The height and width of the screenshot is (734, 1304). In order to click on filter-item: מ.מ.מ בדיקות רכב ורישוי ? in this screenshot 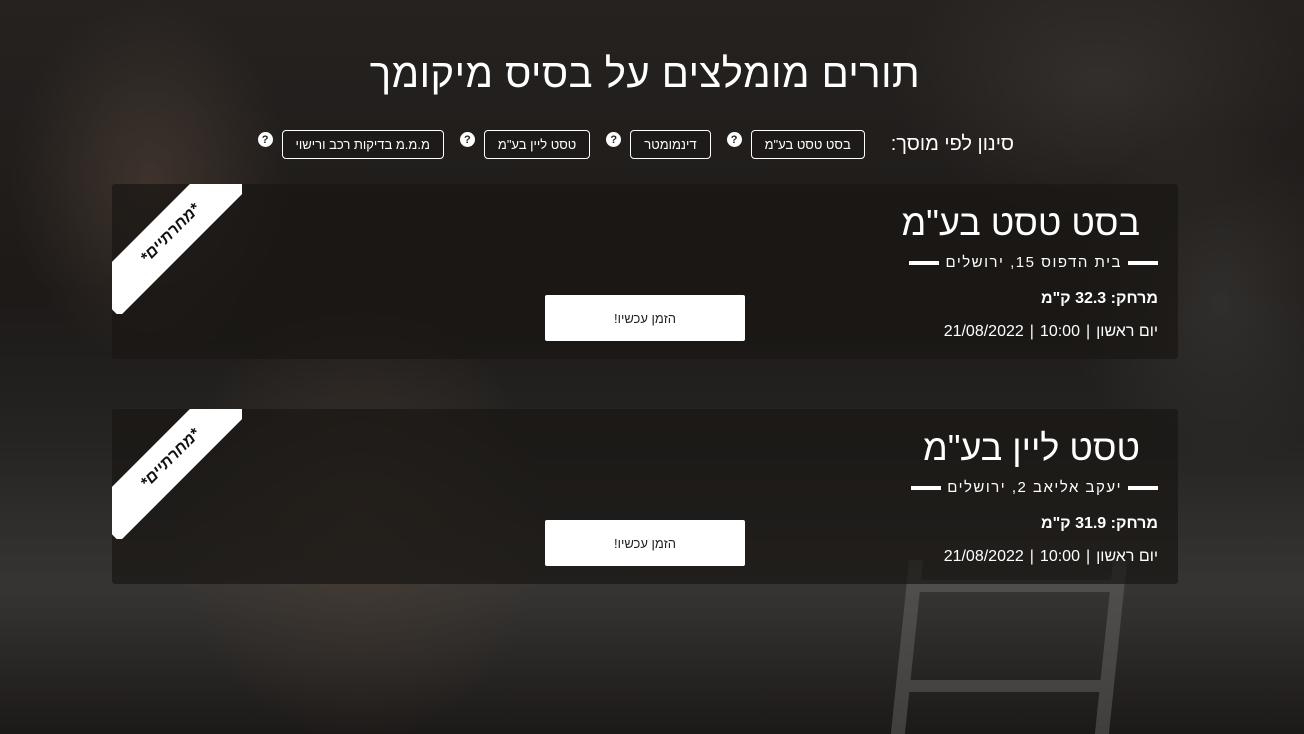, I will do `click(350, 144)`.